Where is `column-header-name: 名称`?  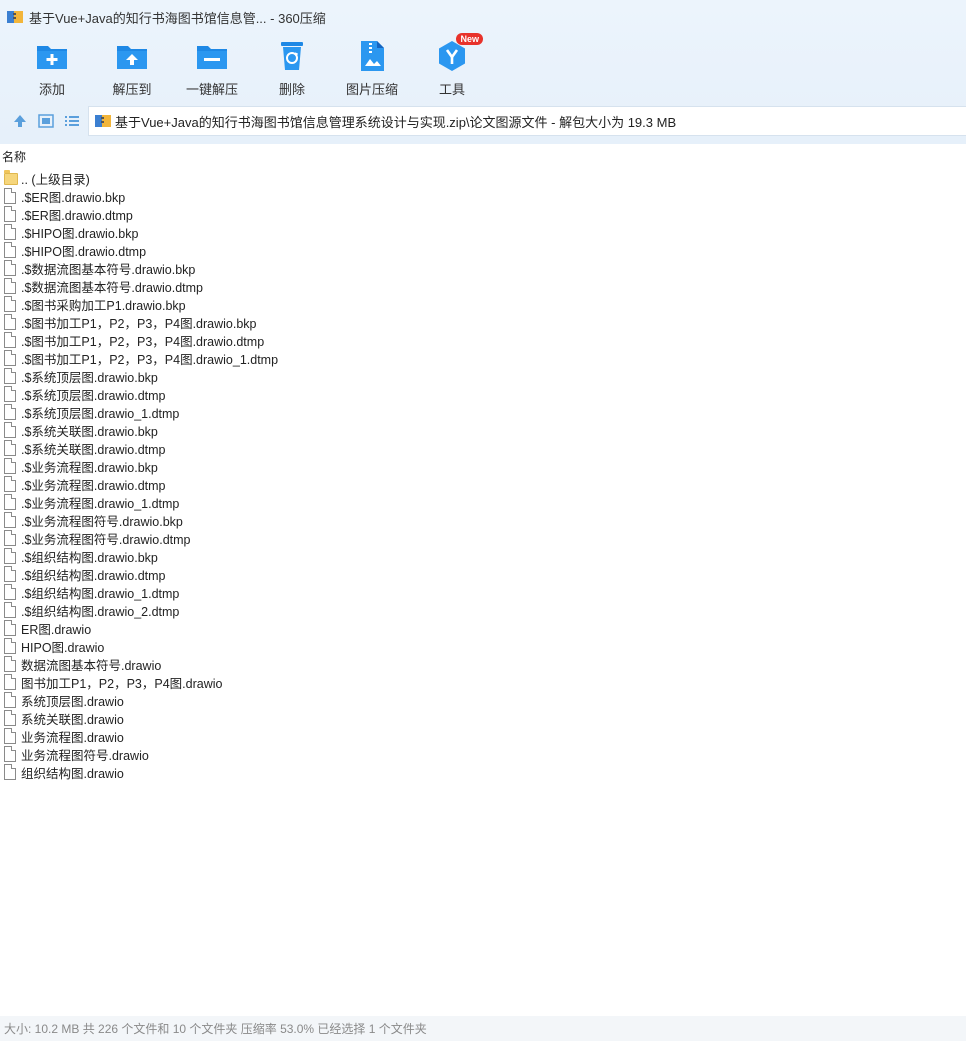
column-header-name: 名称 is located at coordinates (483, 155).